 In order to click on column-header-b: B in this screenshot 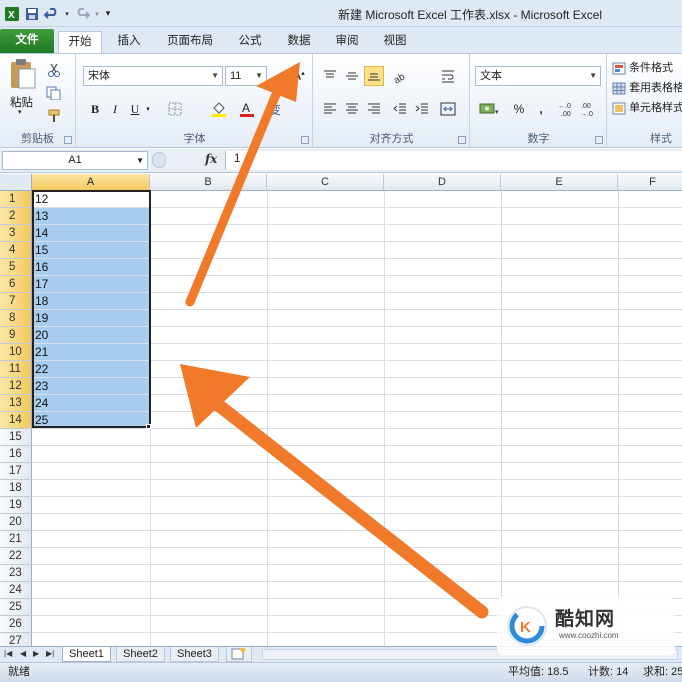, I will do `click(208, 182)`.